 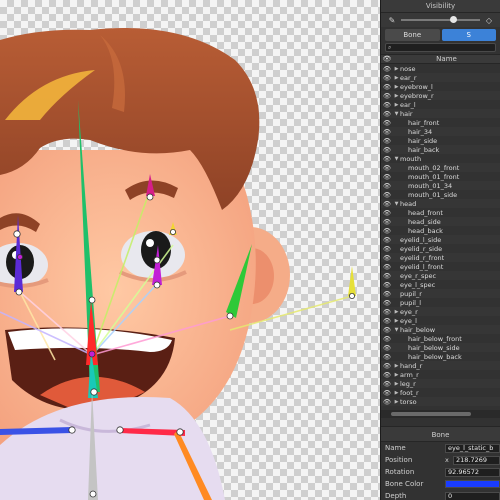 I want to click on bone-list-item: 👁 eyelid_l_front, so click(x=440, y=266).